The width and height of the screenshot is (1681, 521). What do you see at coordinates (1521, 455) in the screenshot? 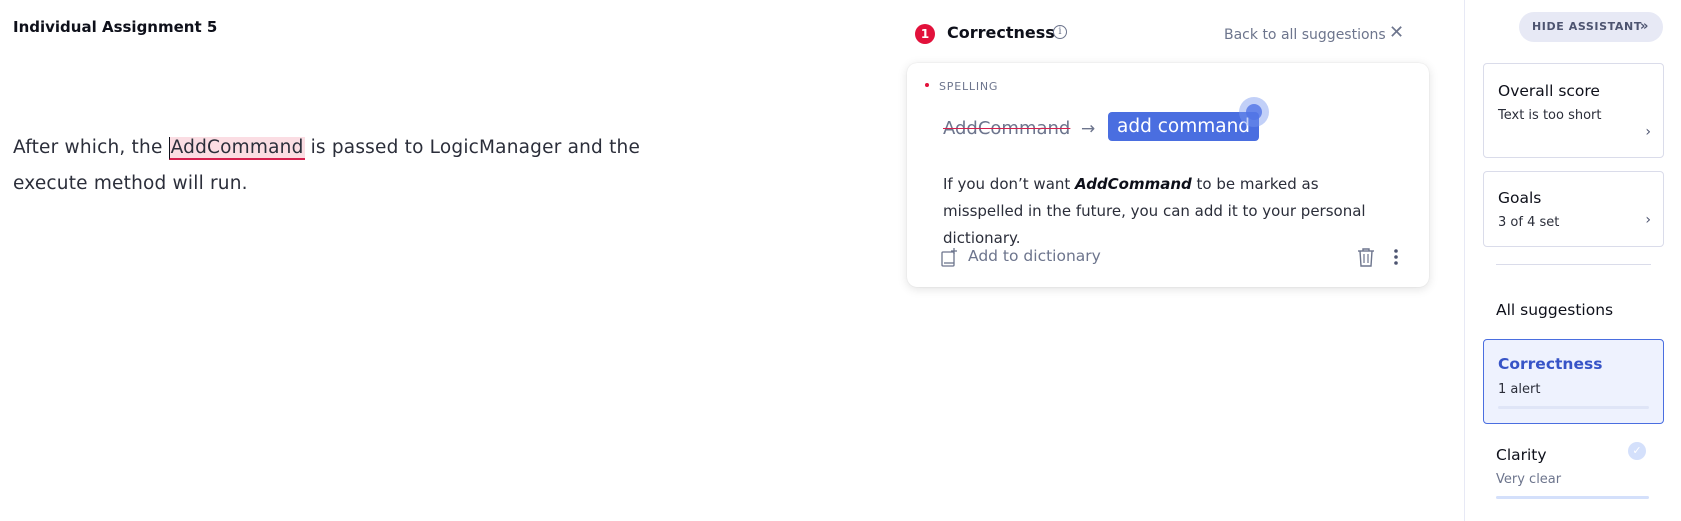
I see `clarity-title: Clarity` at bounding box center [1521, 455].